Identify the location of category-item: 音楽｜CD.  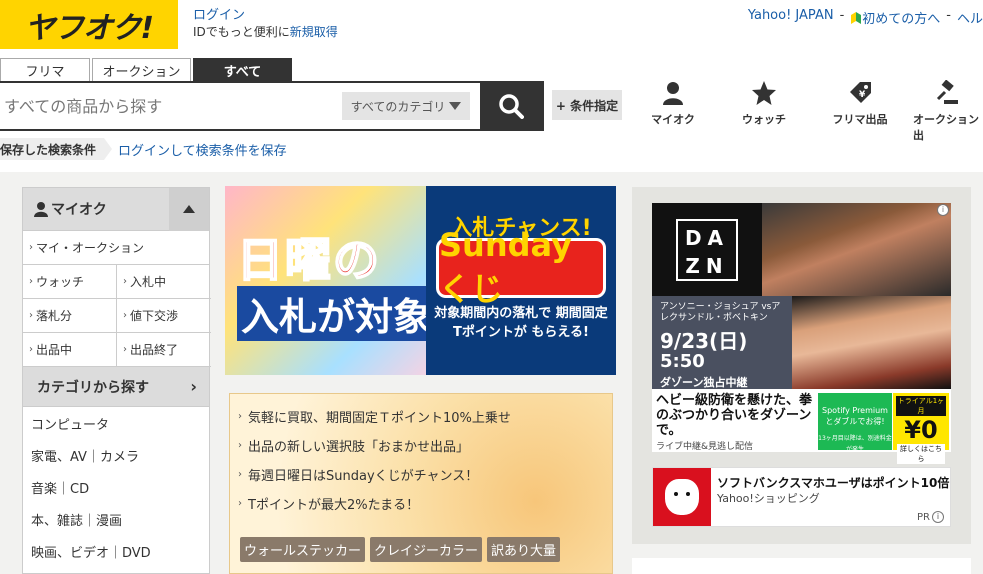
(116, 487).